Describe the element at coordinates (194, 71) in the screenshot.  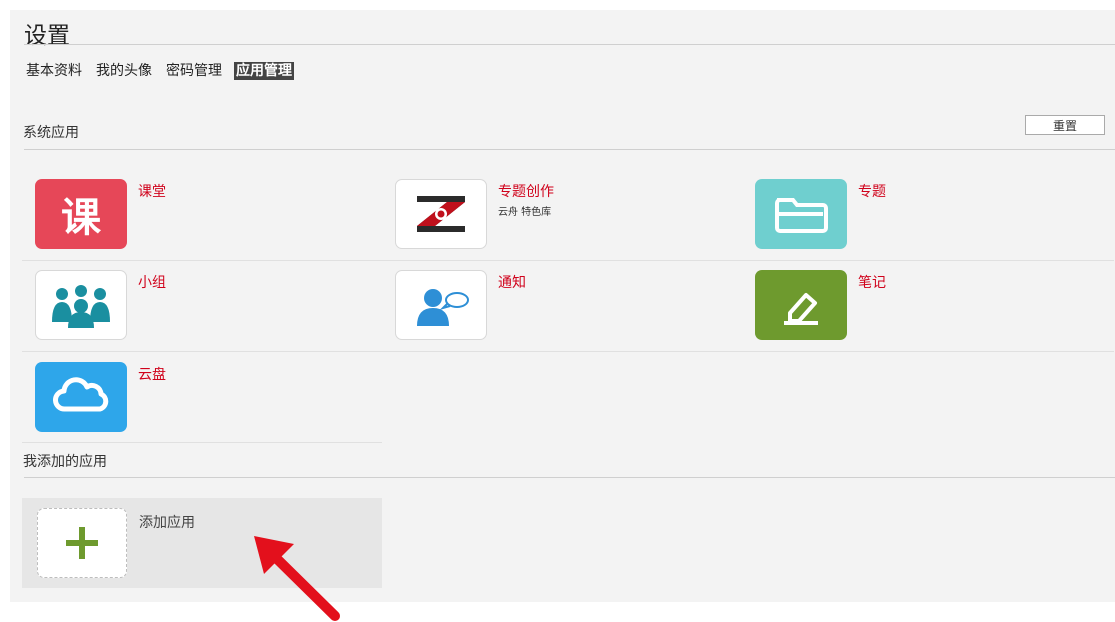
I see `tab-password: 密码管理` at that location.